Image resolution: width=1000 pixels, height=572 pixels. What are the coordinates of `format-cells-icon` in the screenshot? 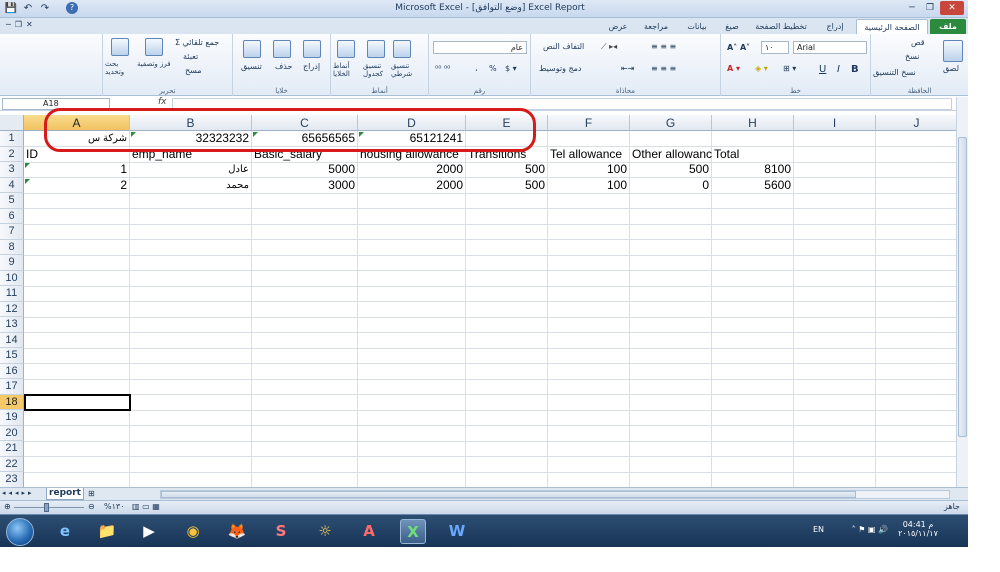 It's located at (252, 49).